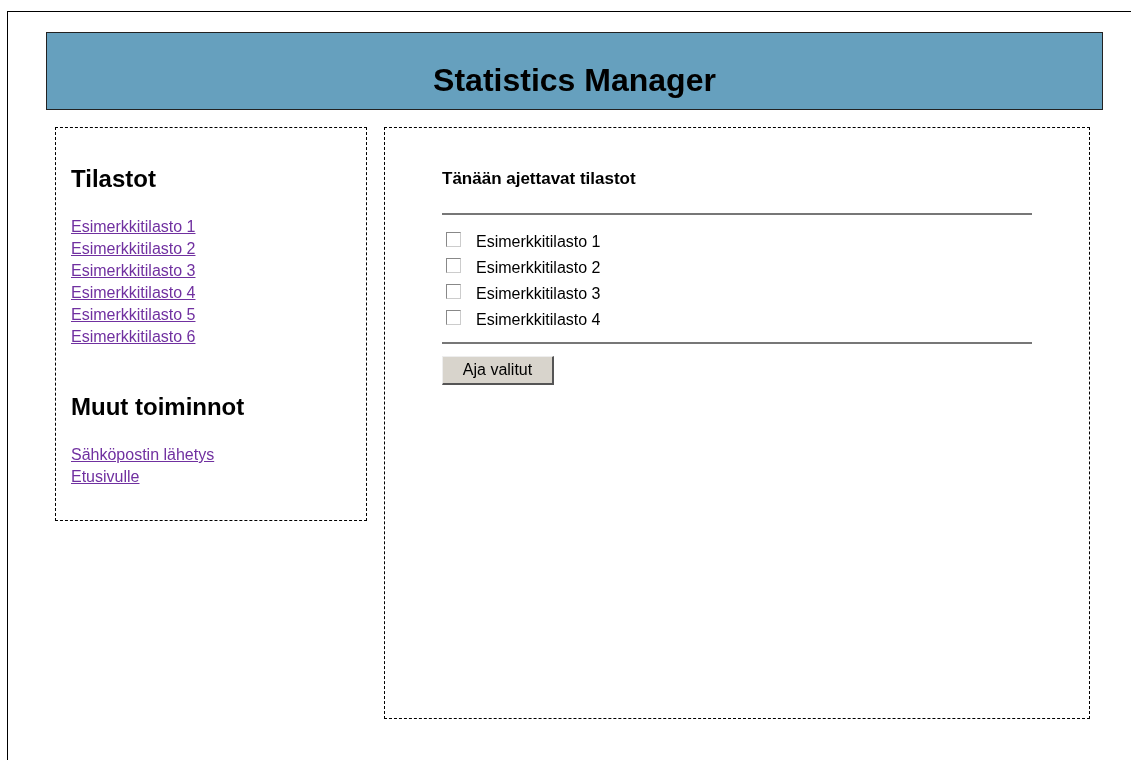 The height and width of the screenshot is (760, 1131). I want to click on run-selected-button: Aja valitut, so click(498, 370).